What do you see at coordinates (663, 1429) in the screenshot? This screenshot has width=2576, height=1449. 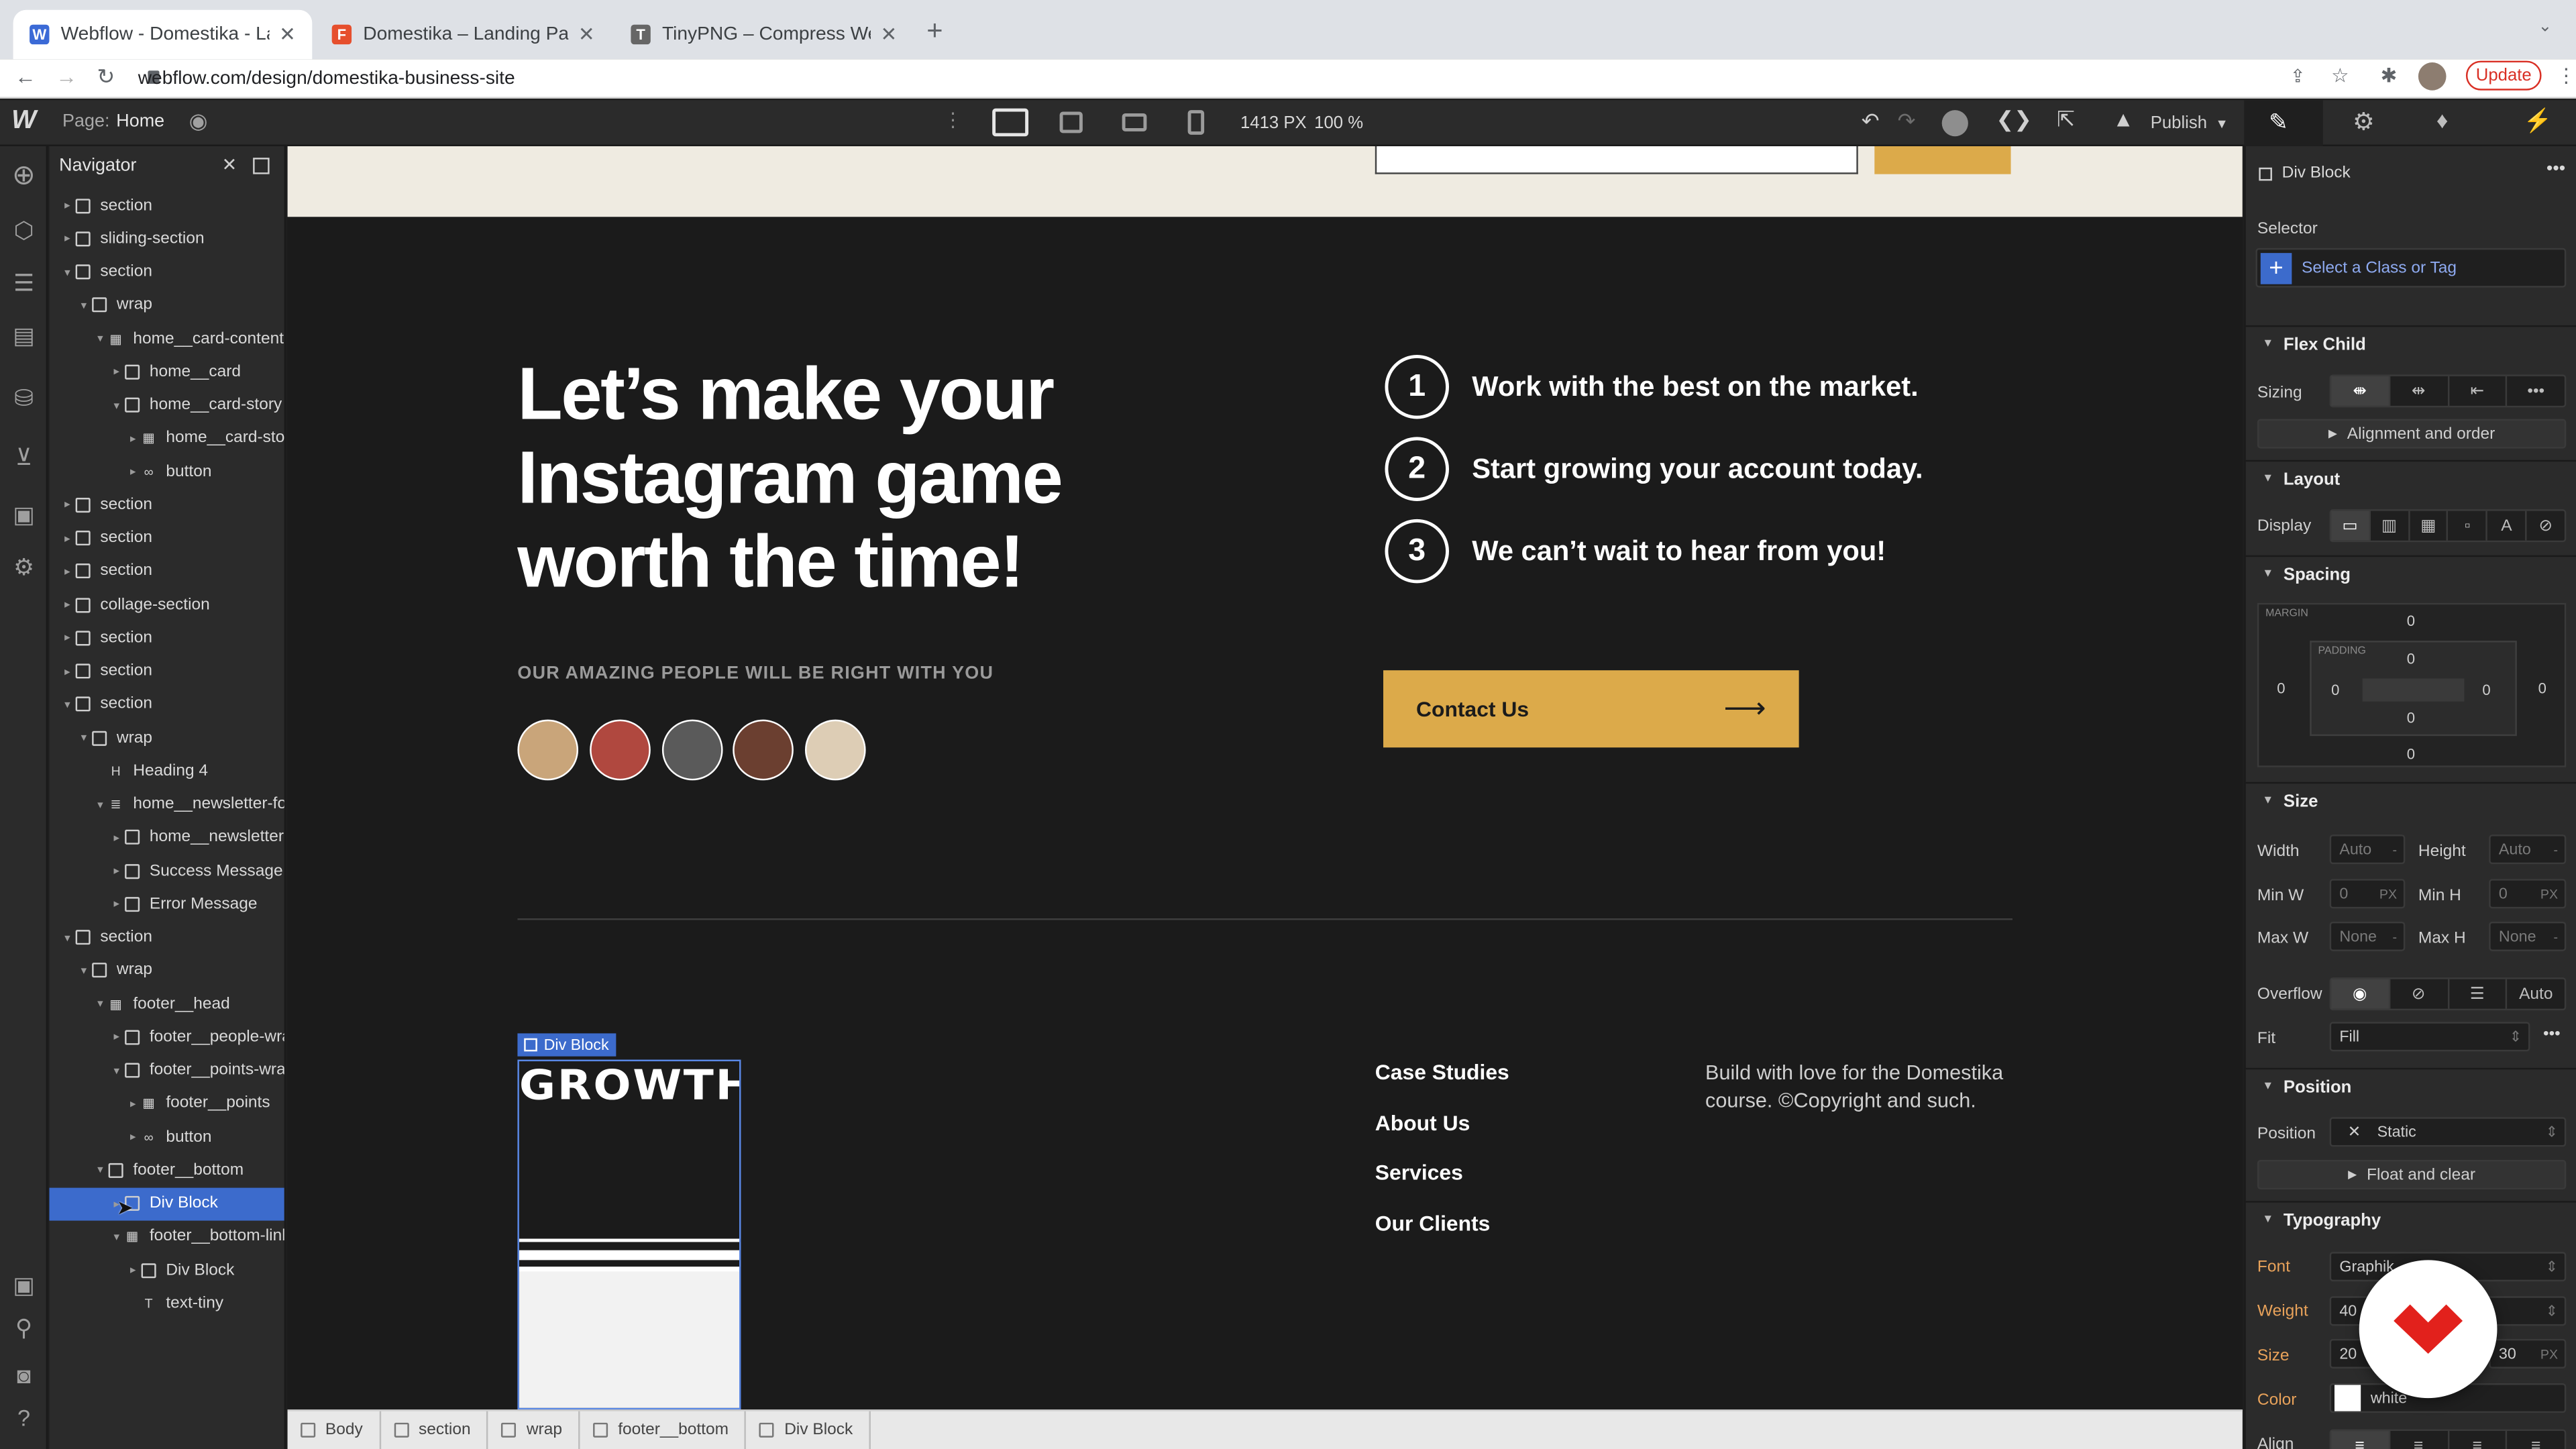 I see `breadcrumb-footer-bottom: footer__bottom` at bounding box center [663, 1429].